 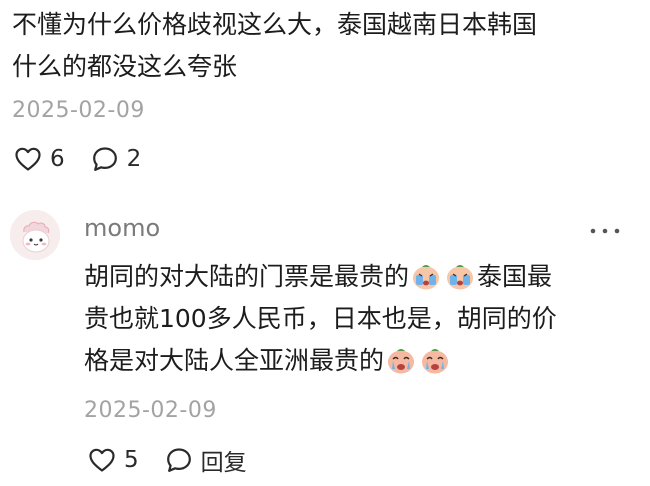 What do you see at coordinates (247, 276) in the screenshot?
I see `reply-text-segment: 胡同的对大陆的门票是最贵的` at bounding box center [247, 276].